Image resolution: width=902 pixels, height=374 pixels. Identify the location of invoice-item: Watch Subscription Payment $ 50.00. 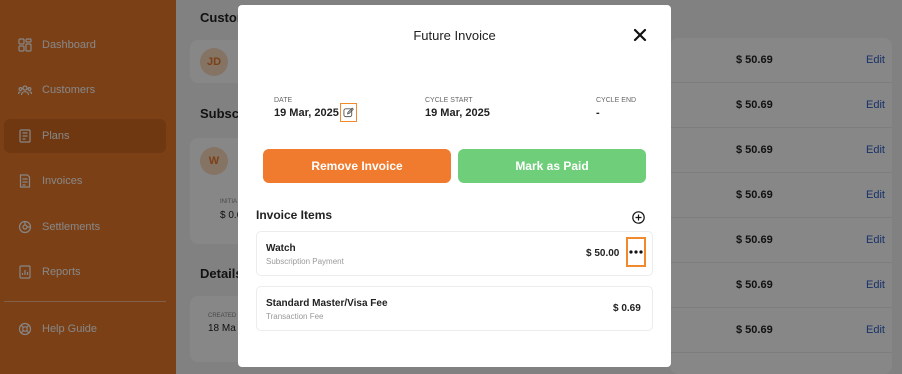
(454, 253).